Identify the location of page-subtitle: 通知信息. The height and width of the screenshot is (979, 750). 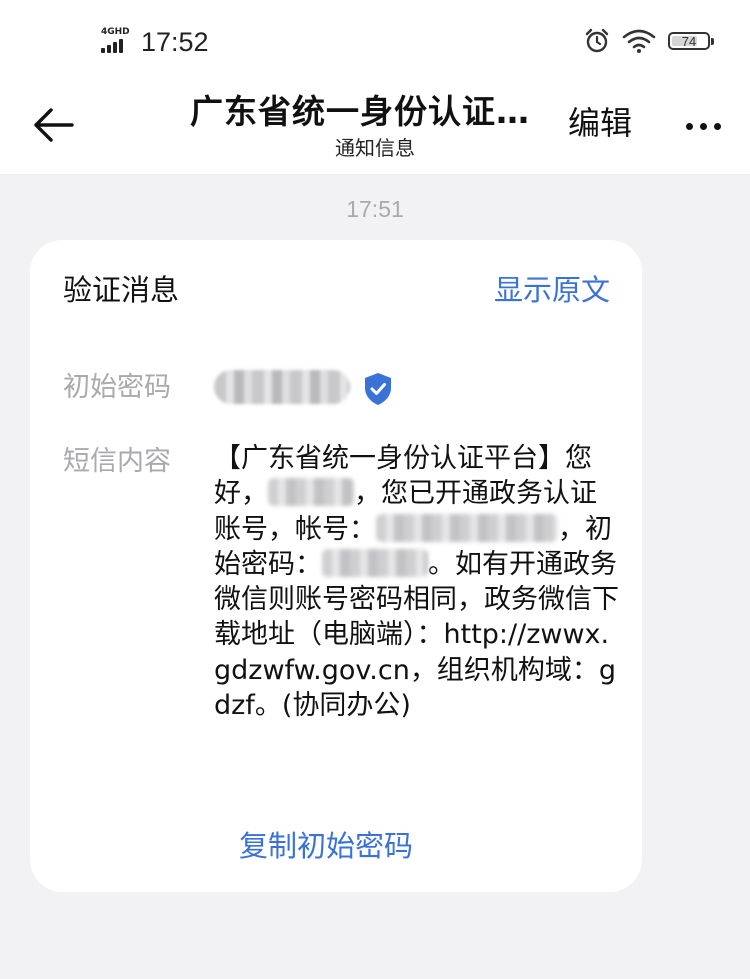
(375, 148).